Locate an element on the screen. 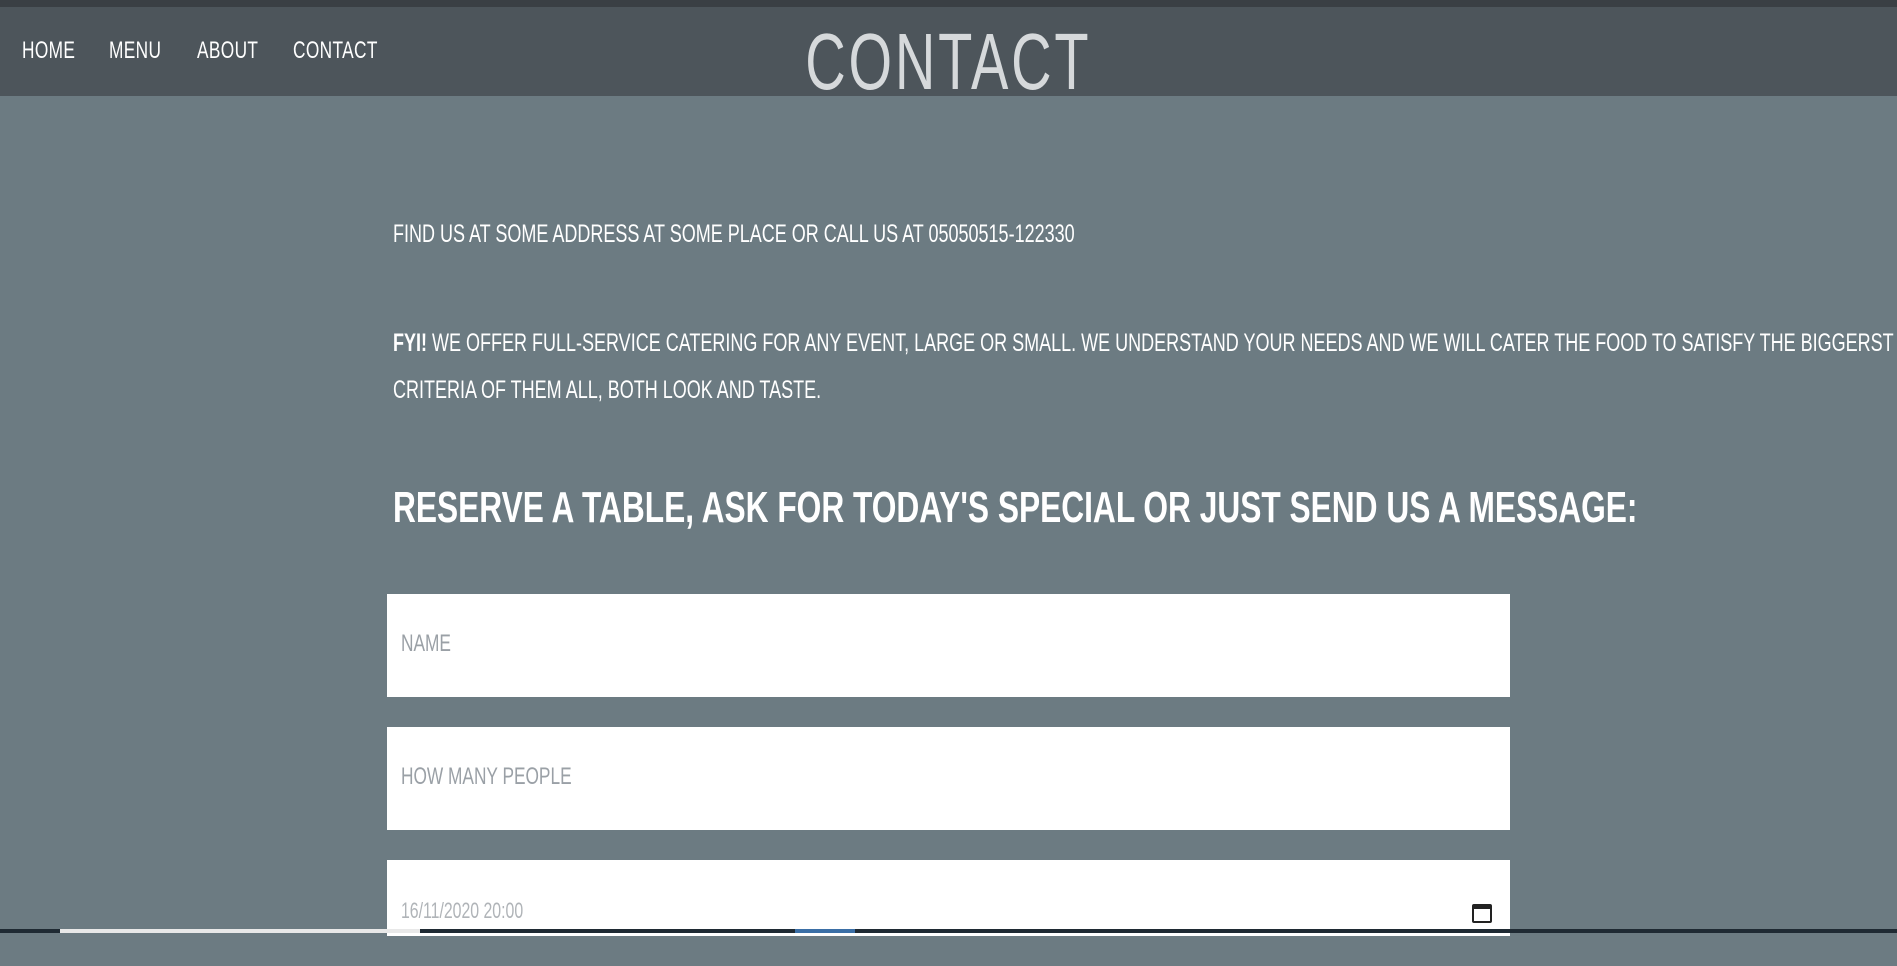 The image size is (1897, 966). taskbar-segment is located at coordinates (240, 931).